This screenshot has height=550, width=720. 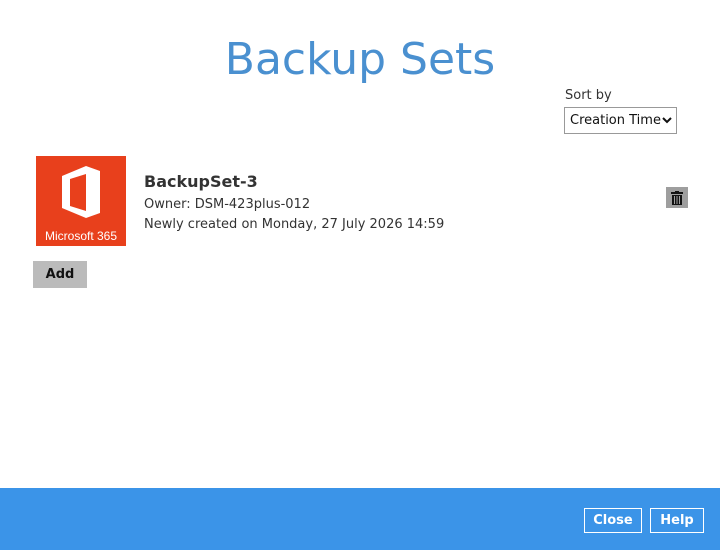 I want to click on trash-icon, so click(x=677, y=197).